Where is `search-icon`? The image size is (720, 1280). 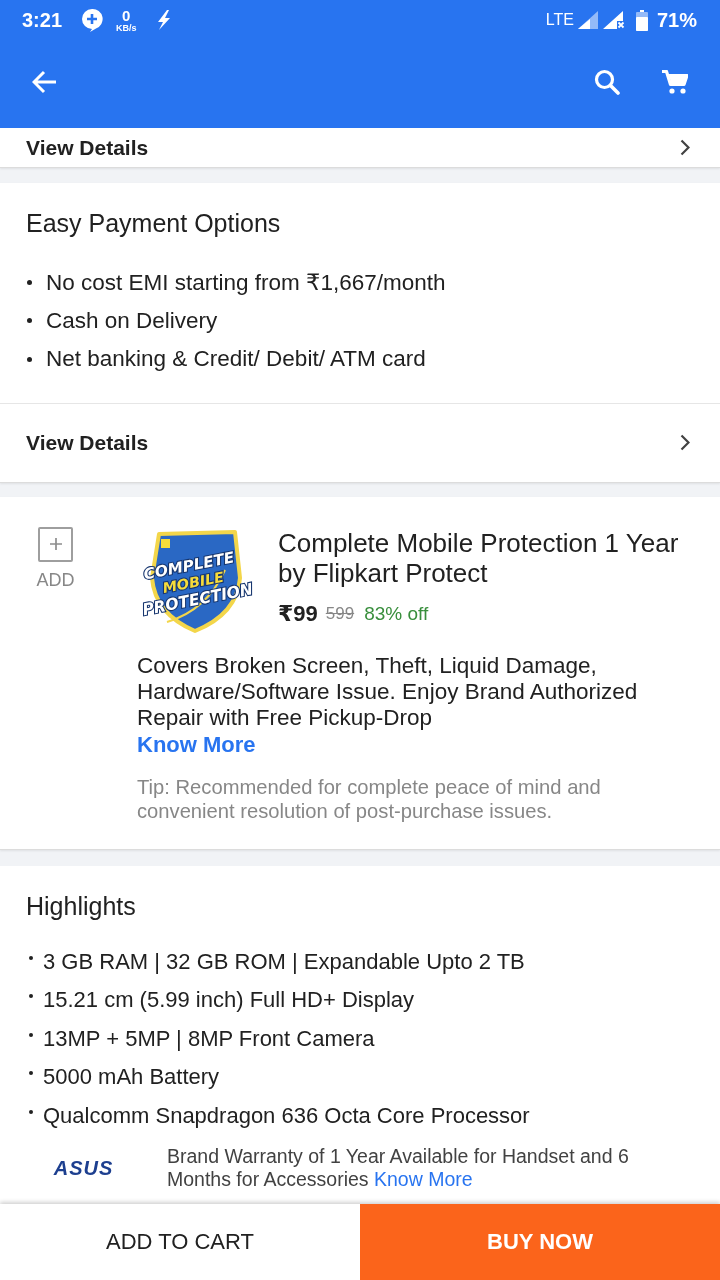 search-icon is located at coordinates (607, 82).